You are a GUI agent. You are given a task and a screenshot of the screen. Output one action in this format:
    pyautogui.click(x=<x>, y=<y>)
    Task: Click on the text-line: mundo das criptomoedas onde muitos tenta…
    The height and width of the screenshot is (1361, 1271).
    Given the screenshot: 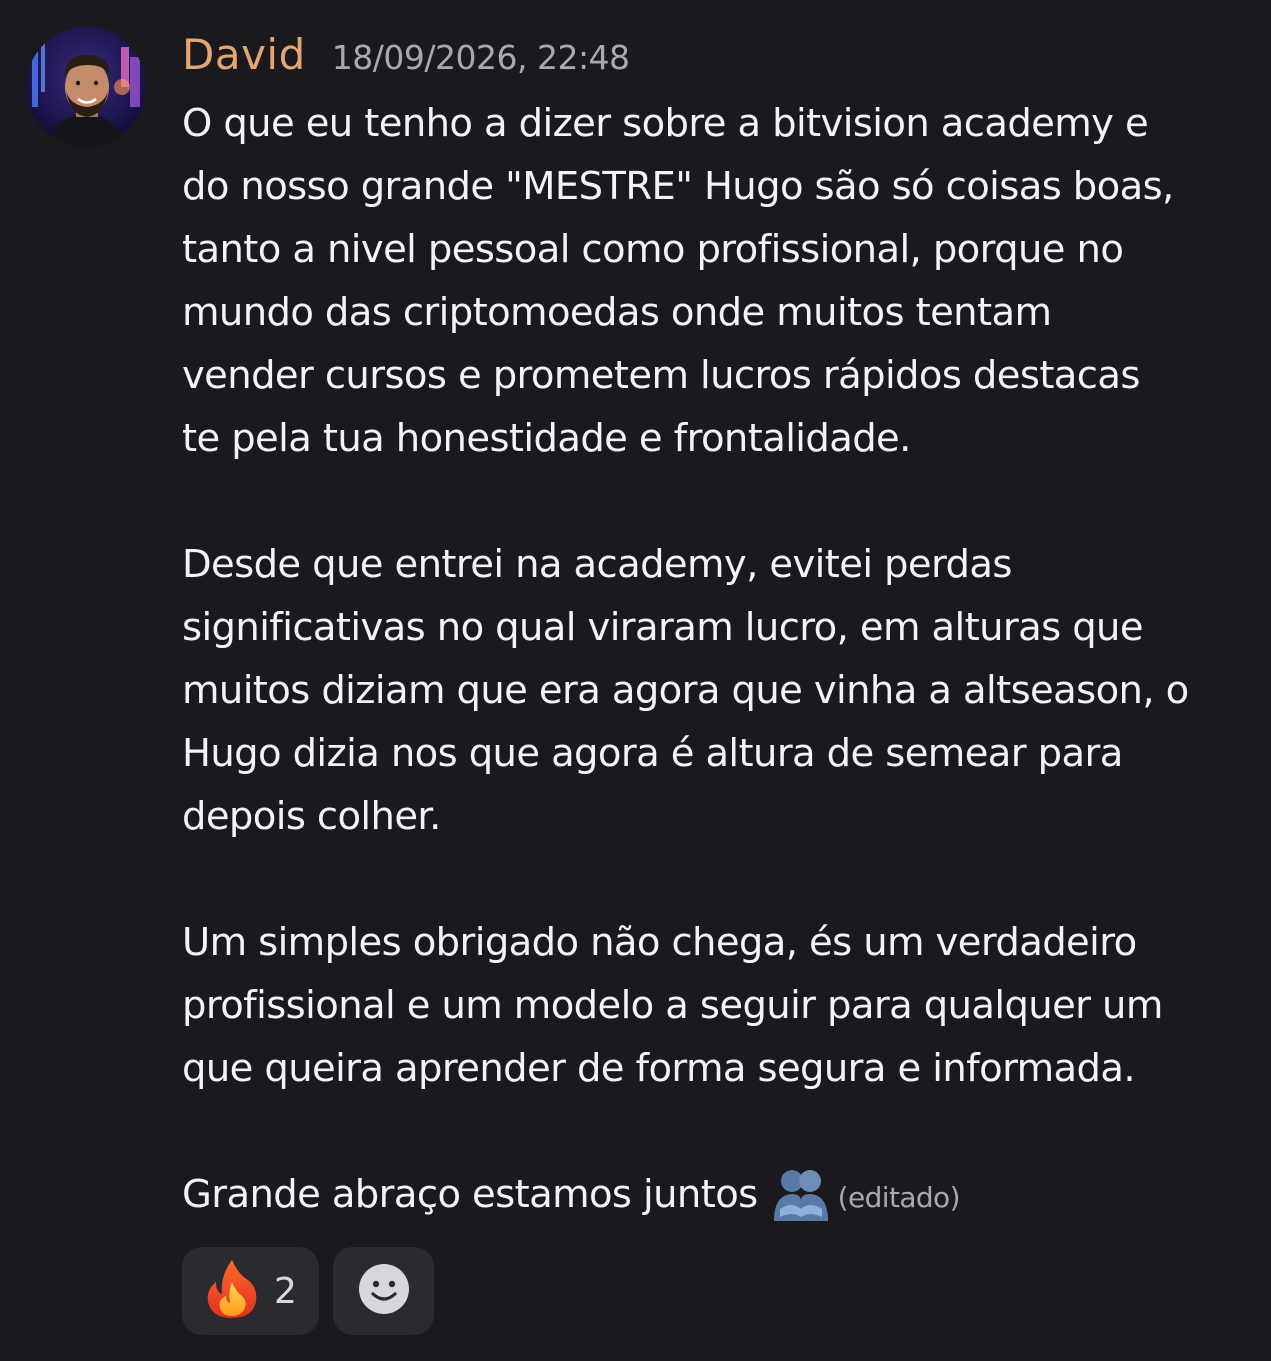 What is the action you would take?
    pyautogui.click(x=617, y=312)
    